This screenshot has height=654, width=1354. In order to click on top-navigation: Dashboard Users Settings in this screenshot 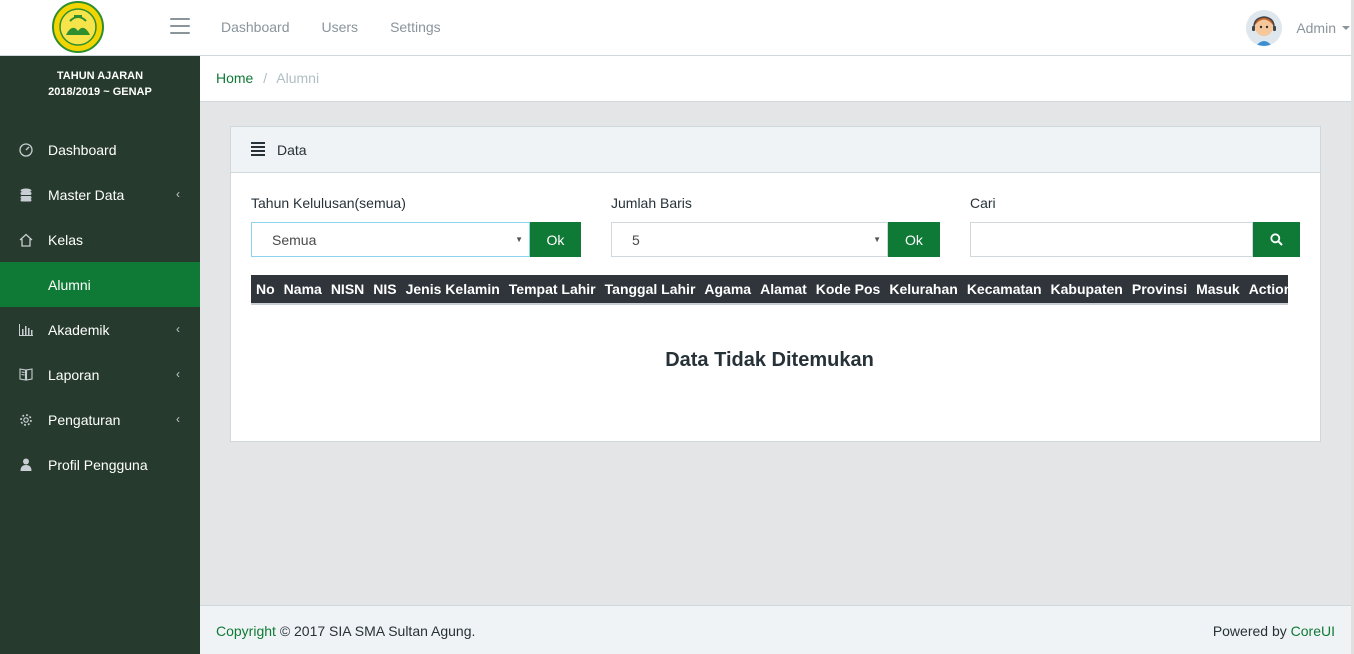, I will do `click(331, 27)`.